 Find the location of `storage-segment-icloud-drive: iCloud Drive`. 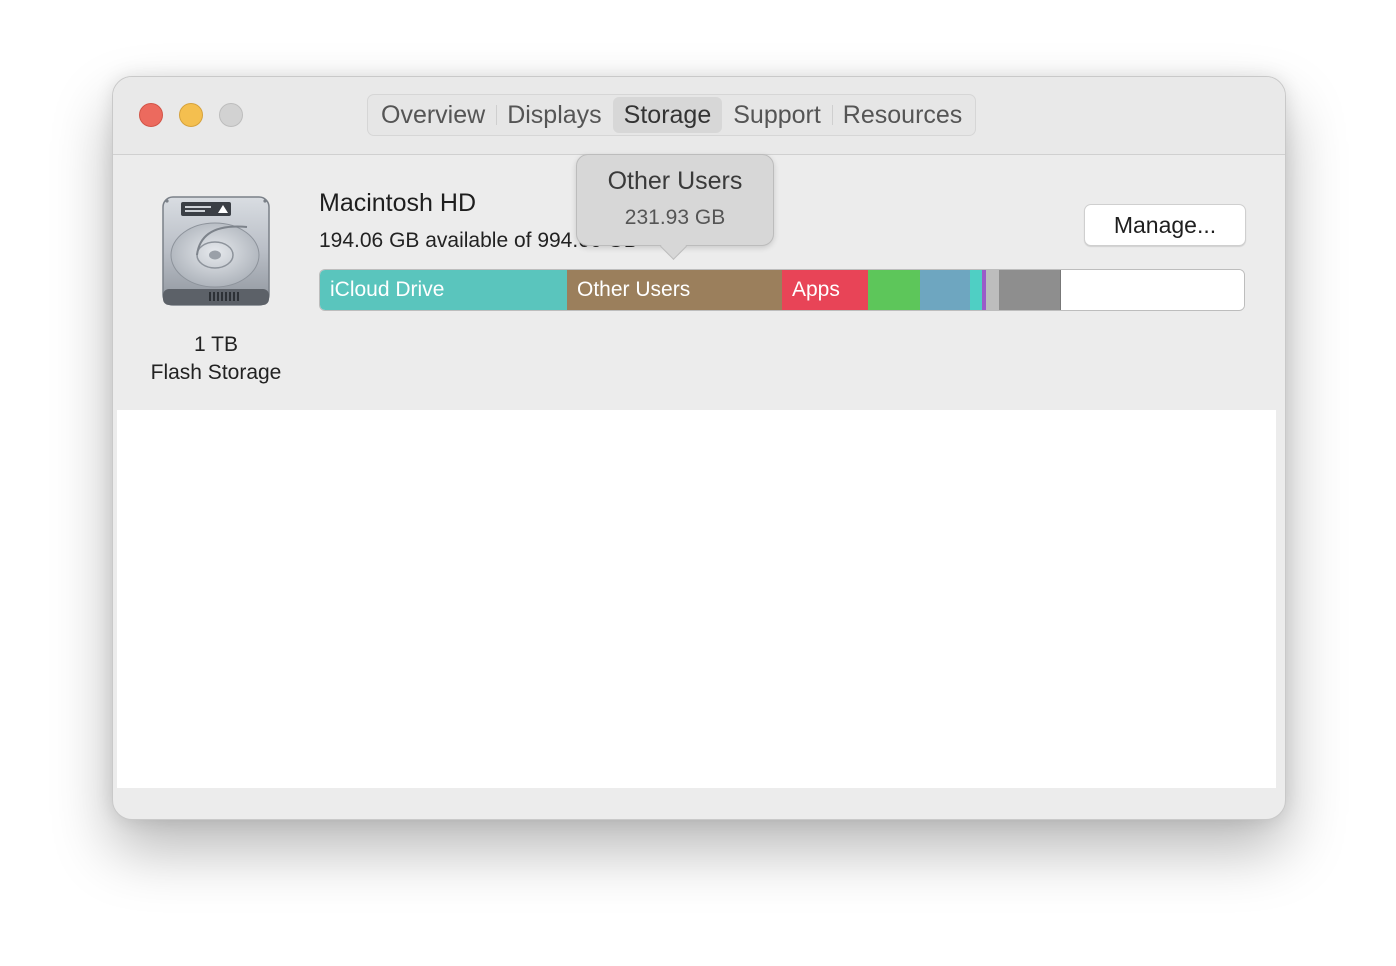

storage-segment-icloud-drive: iCloud Drive is located at coordinates (443, 290).